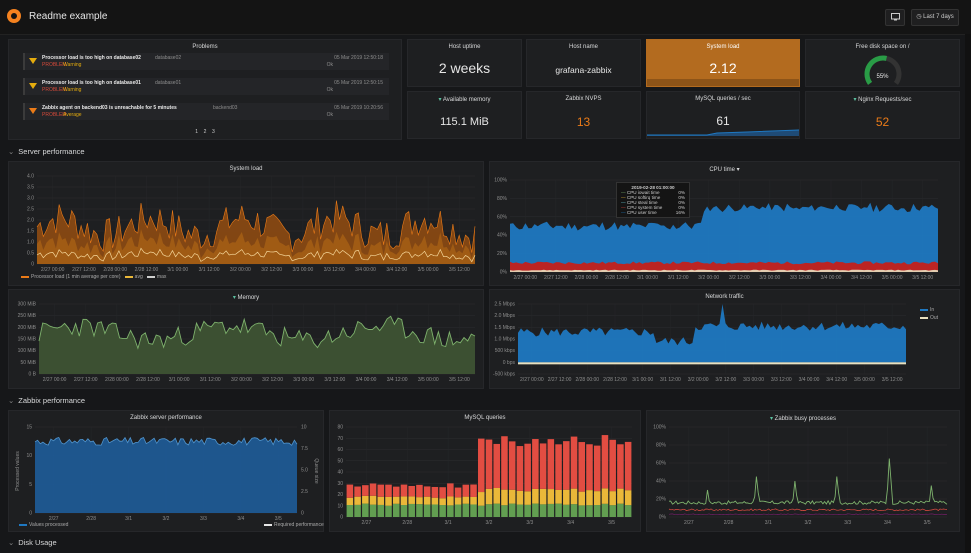 The width and height of the screenshot is (971, 553). What do you see at coordinates (168, 58) in the screenshot?
I see `problem-host: database02` at bounding box center [168, 58].